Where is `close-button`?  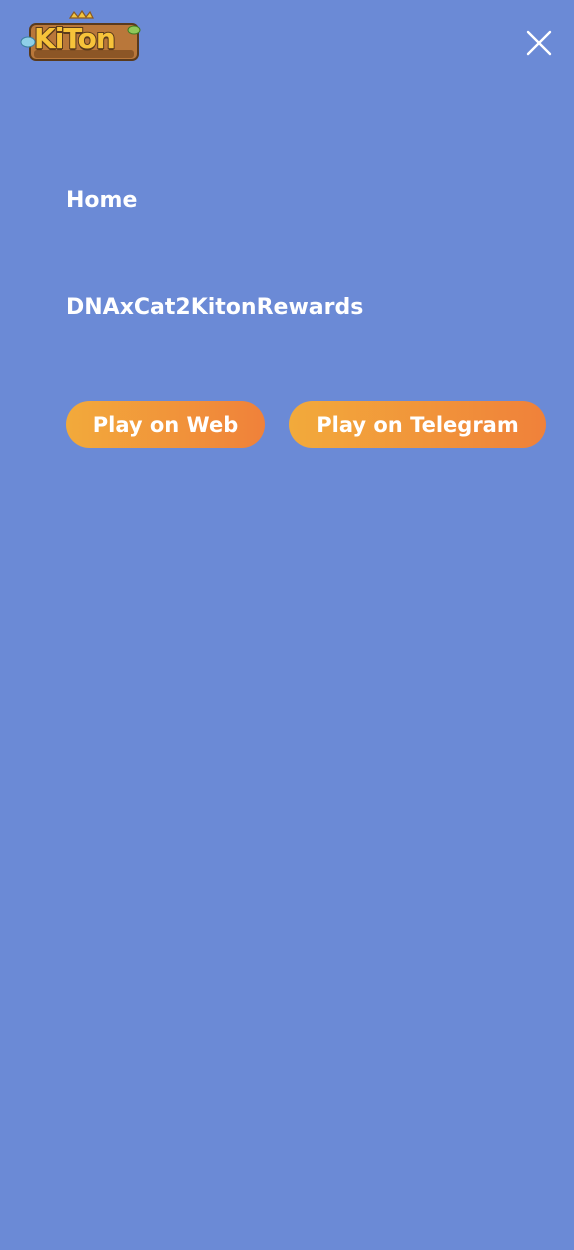
close-button is located at coordinates (539, 43).